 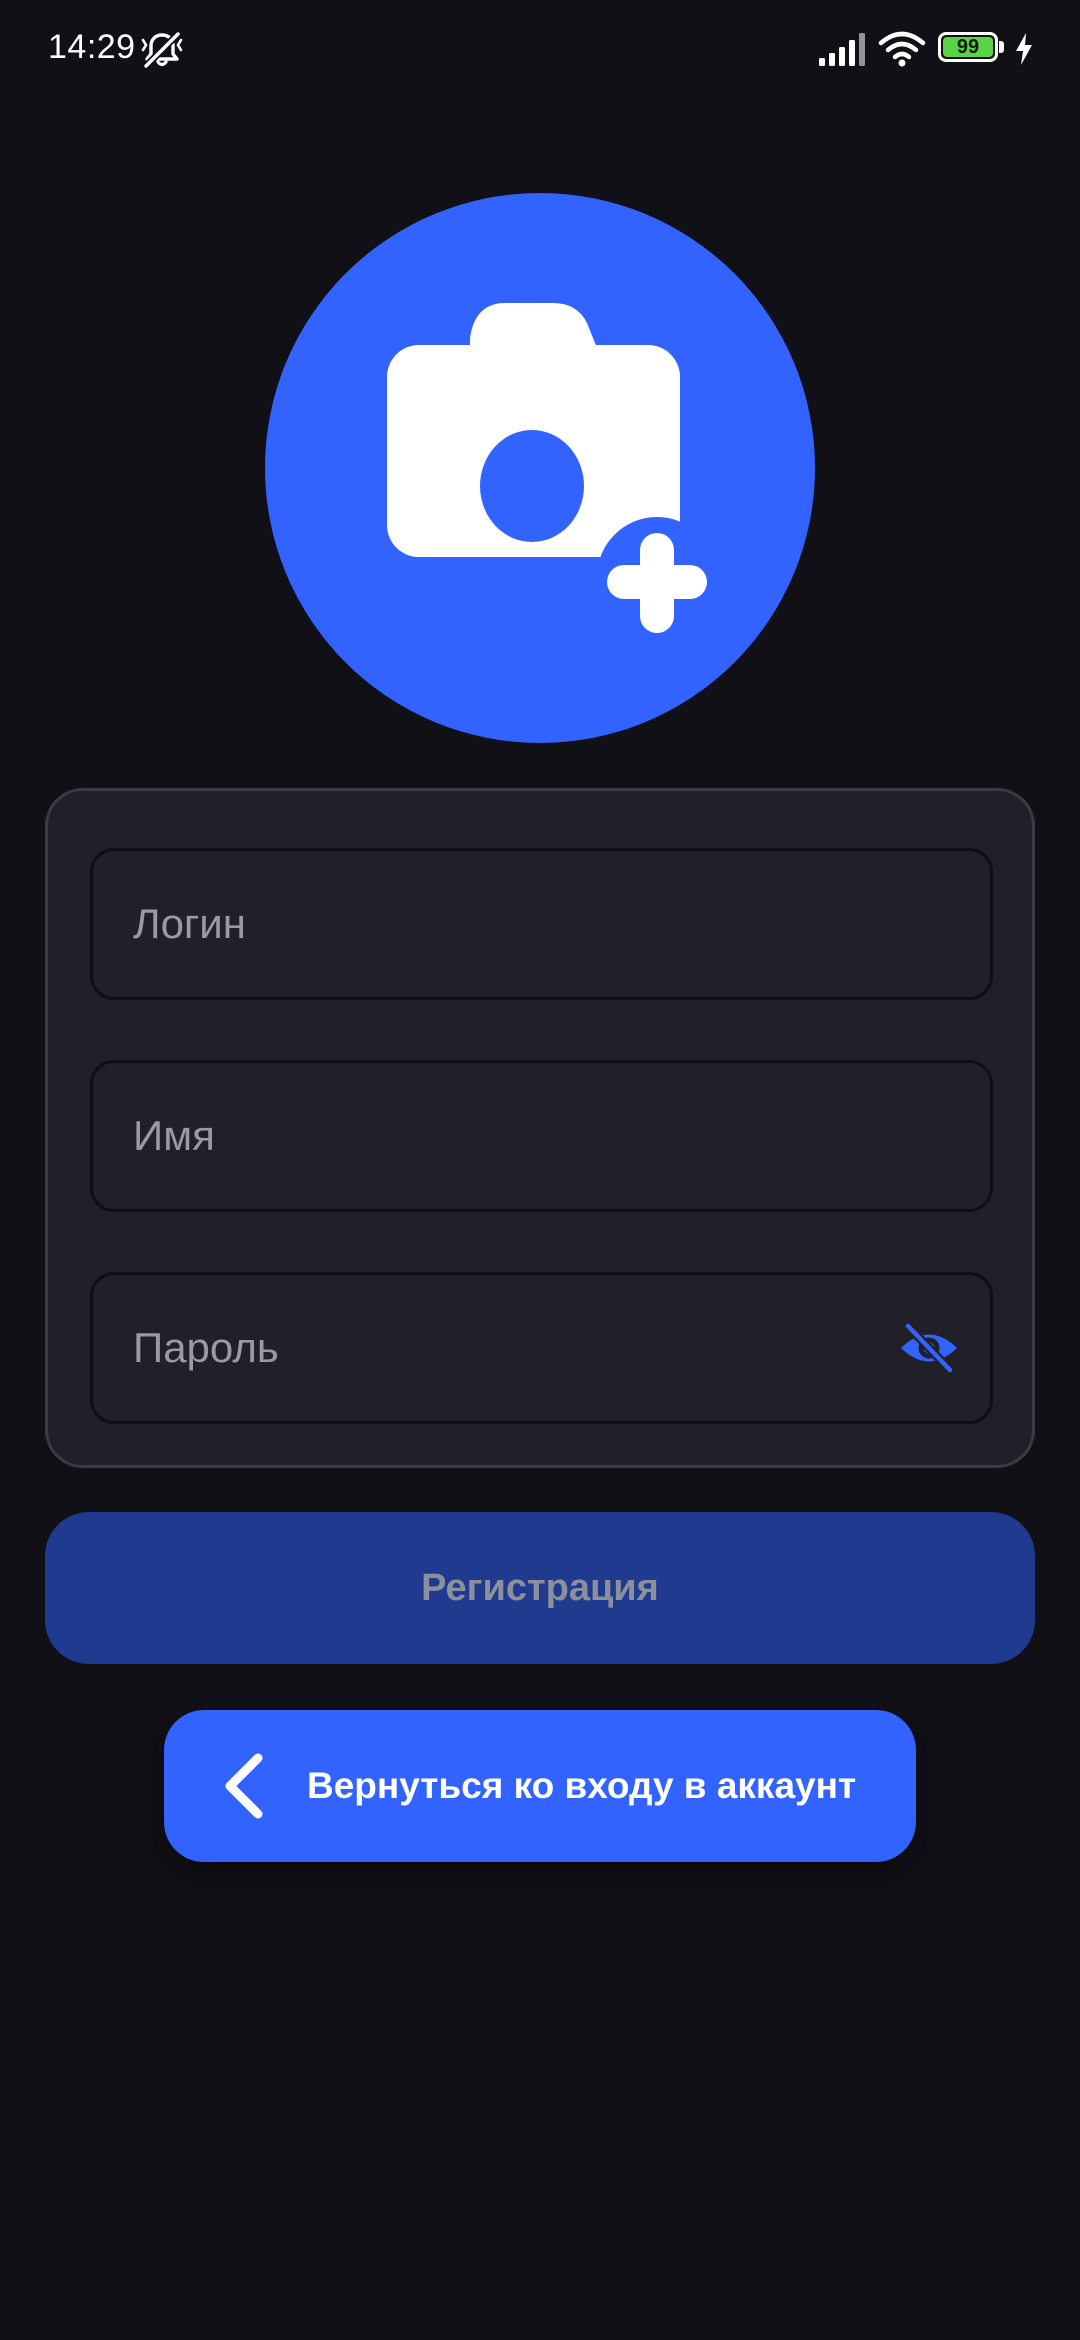 I want to click on charging-icon, so click(x=1024, y=49).